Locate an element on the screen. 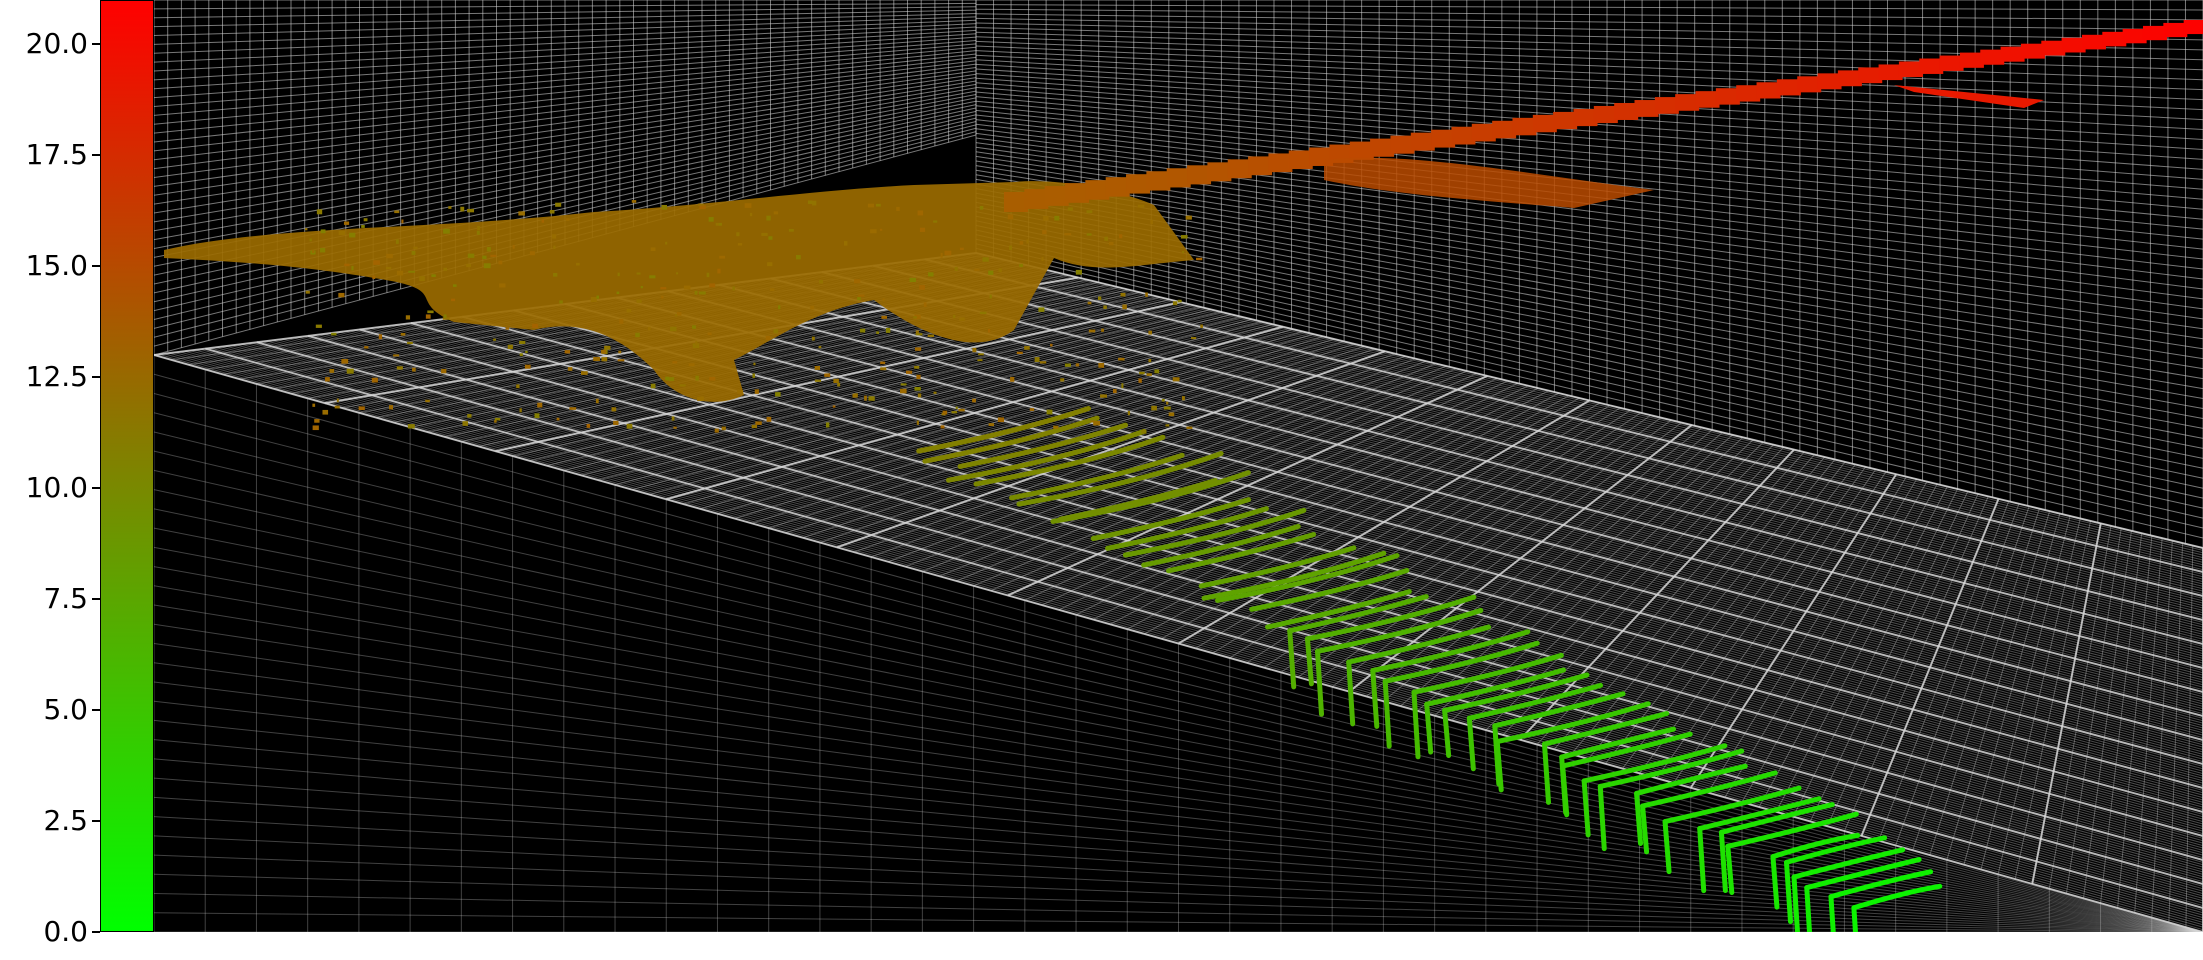  colorbar-tick-label: 17.5 is located at coordinates (56, 155).